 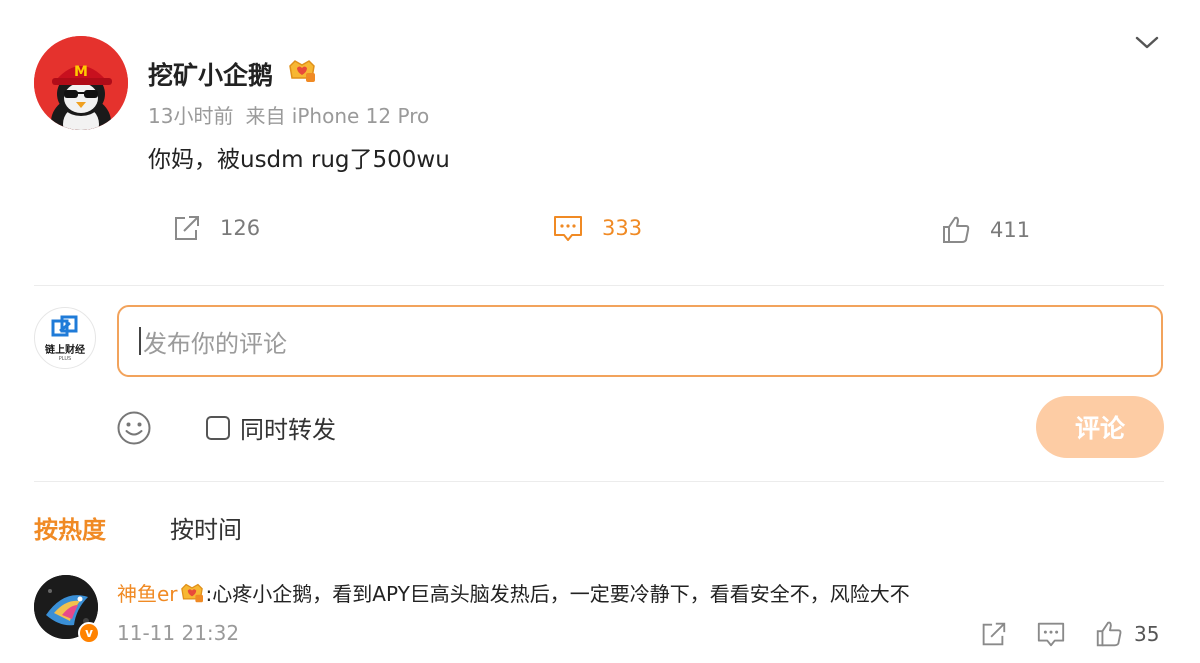 I want to click on comment-actions: 35, so click(x=1068, y=634).